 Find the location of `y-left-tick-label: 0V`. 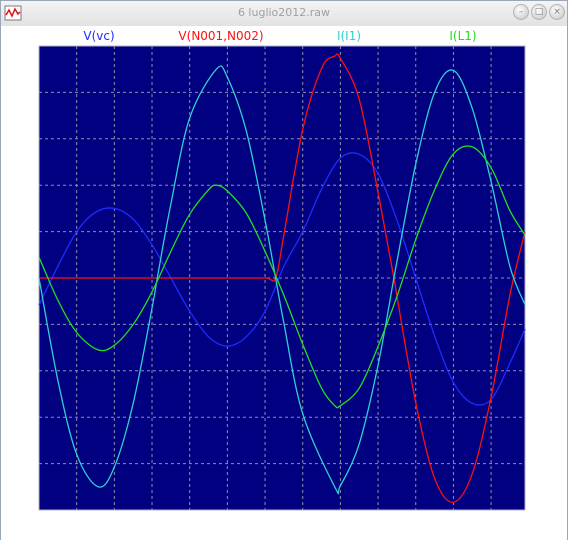

y-left-tick-label: 0V is located at coordinates (25, 278).